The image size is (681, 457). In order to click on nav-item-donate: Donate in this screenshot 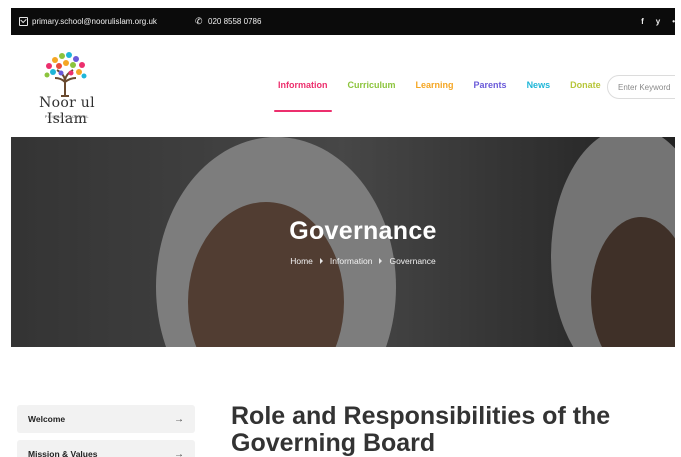, I will do `click(585, 85)`.